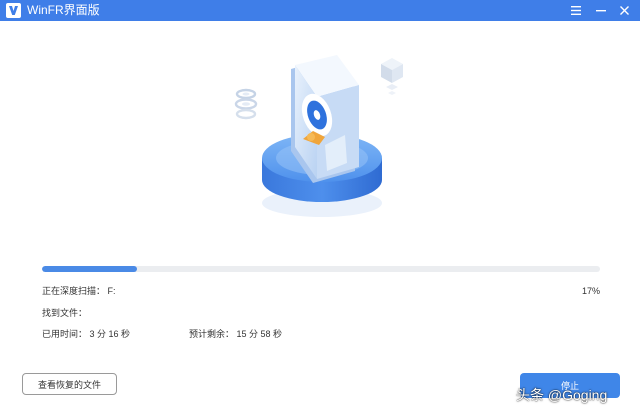 The height and width of the screenshot is (418, 640). I want to click on scan-percent-label: 17%, so click(591, 291).